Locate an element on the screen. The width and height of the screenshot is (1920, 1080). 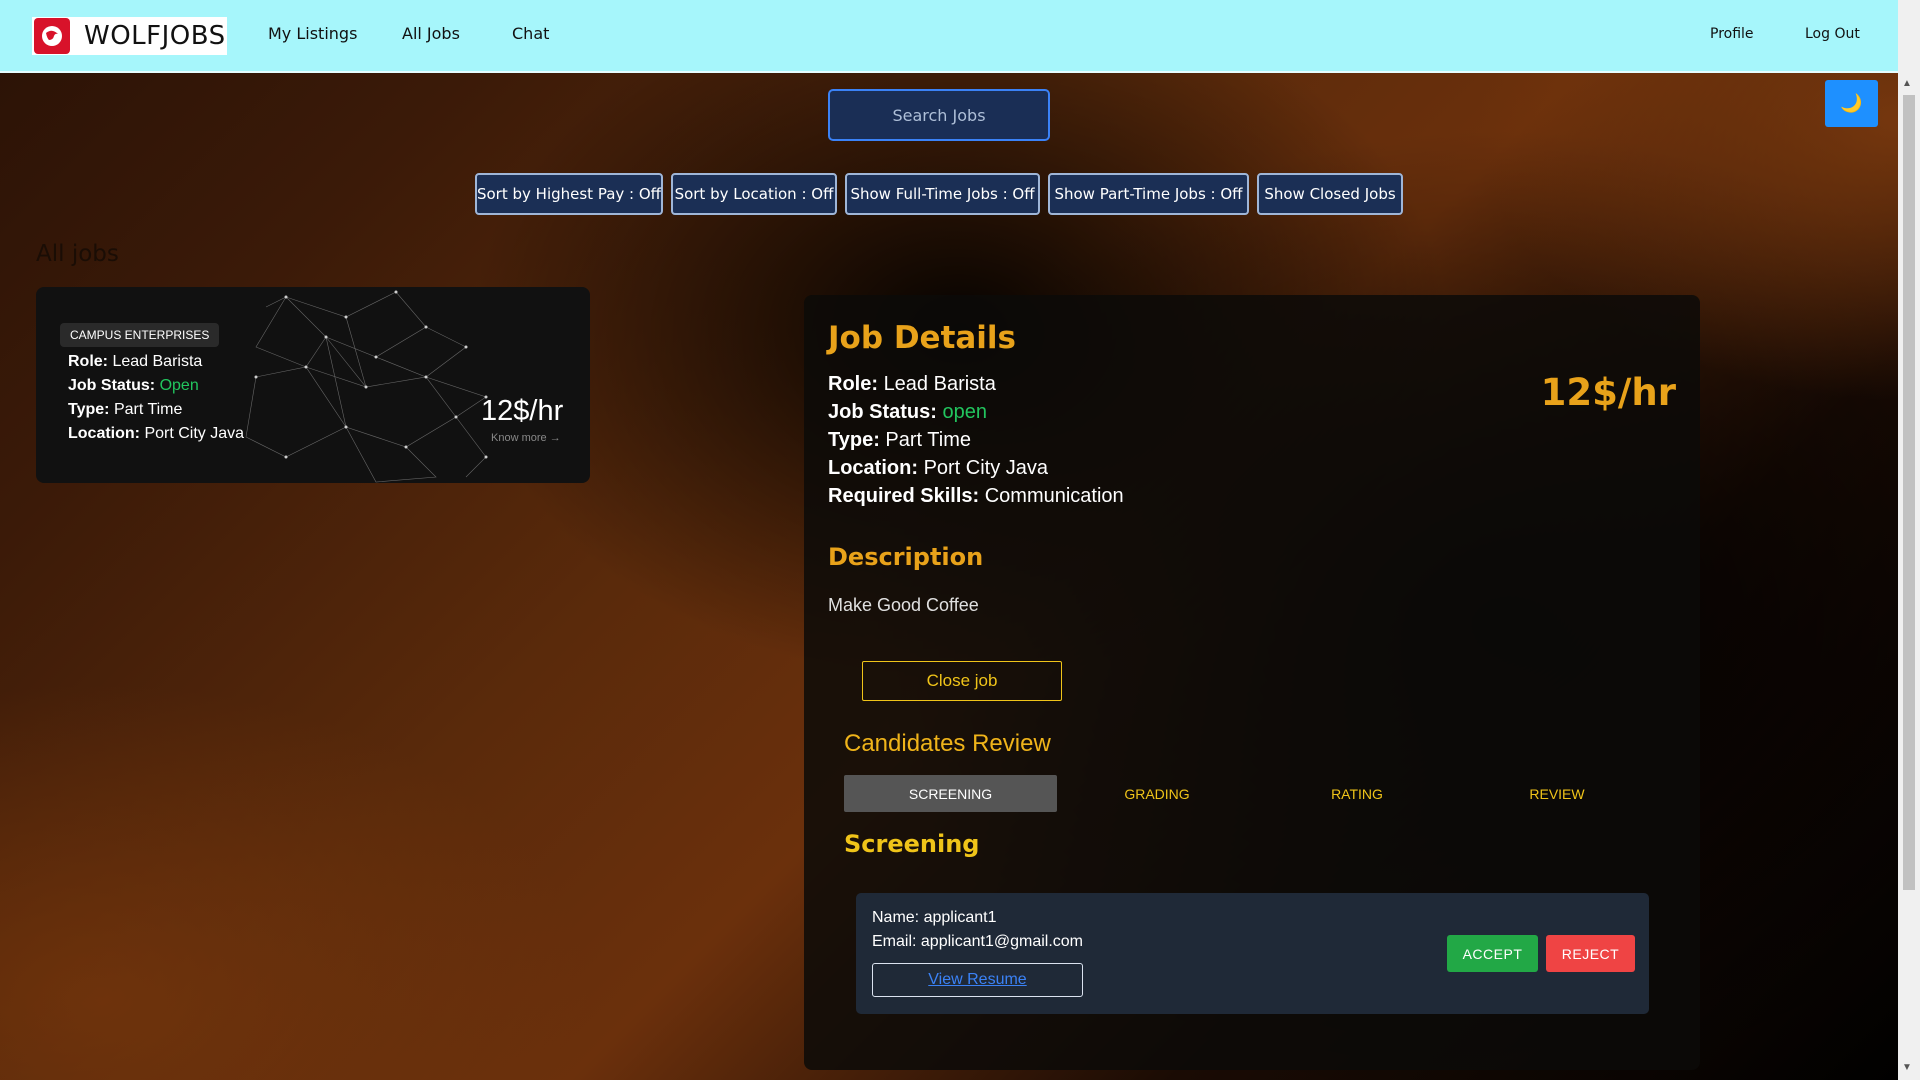
page-scrollbar: ▲ ▼ is located at coordinates (1909, 540).